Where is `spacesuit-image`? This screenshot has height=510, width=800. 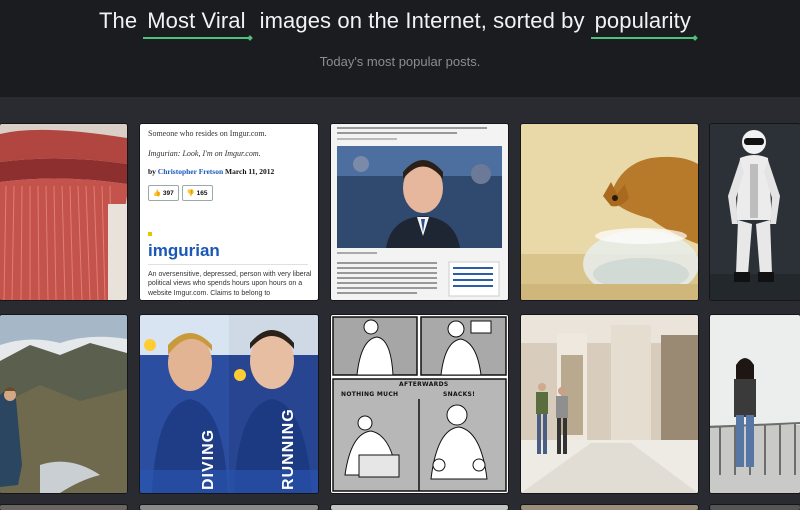
spacesuit-image is located at coordinates (755, 212).